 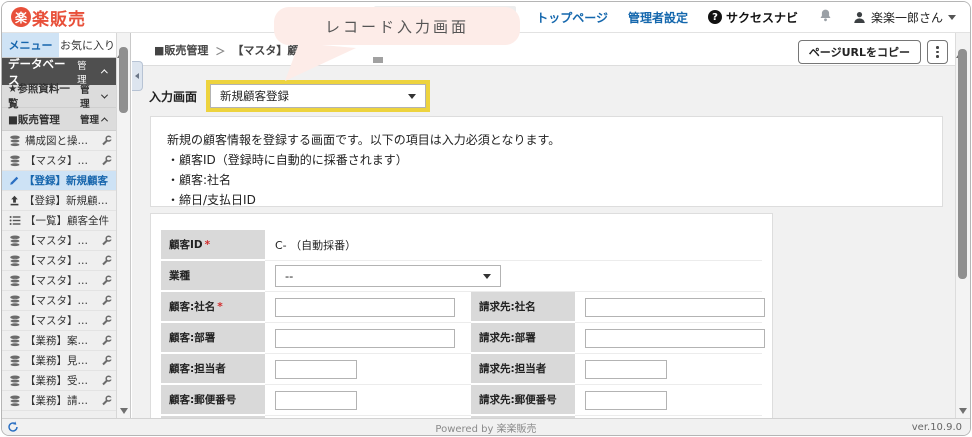 What do you see at coordinates (486, 429) in the screenshot?
I see `powered-by-text: Powered by 楽楽販売` at bounding box center [486, 429].